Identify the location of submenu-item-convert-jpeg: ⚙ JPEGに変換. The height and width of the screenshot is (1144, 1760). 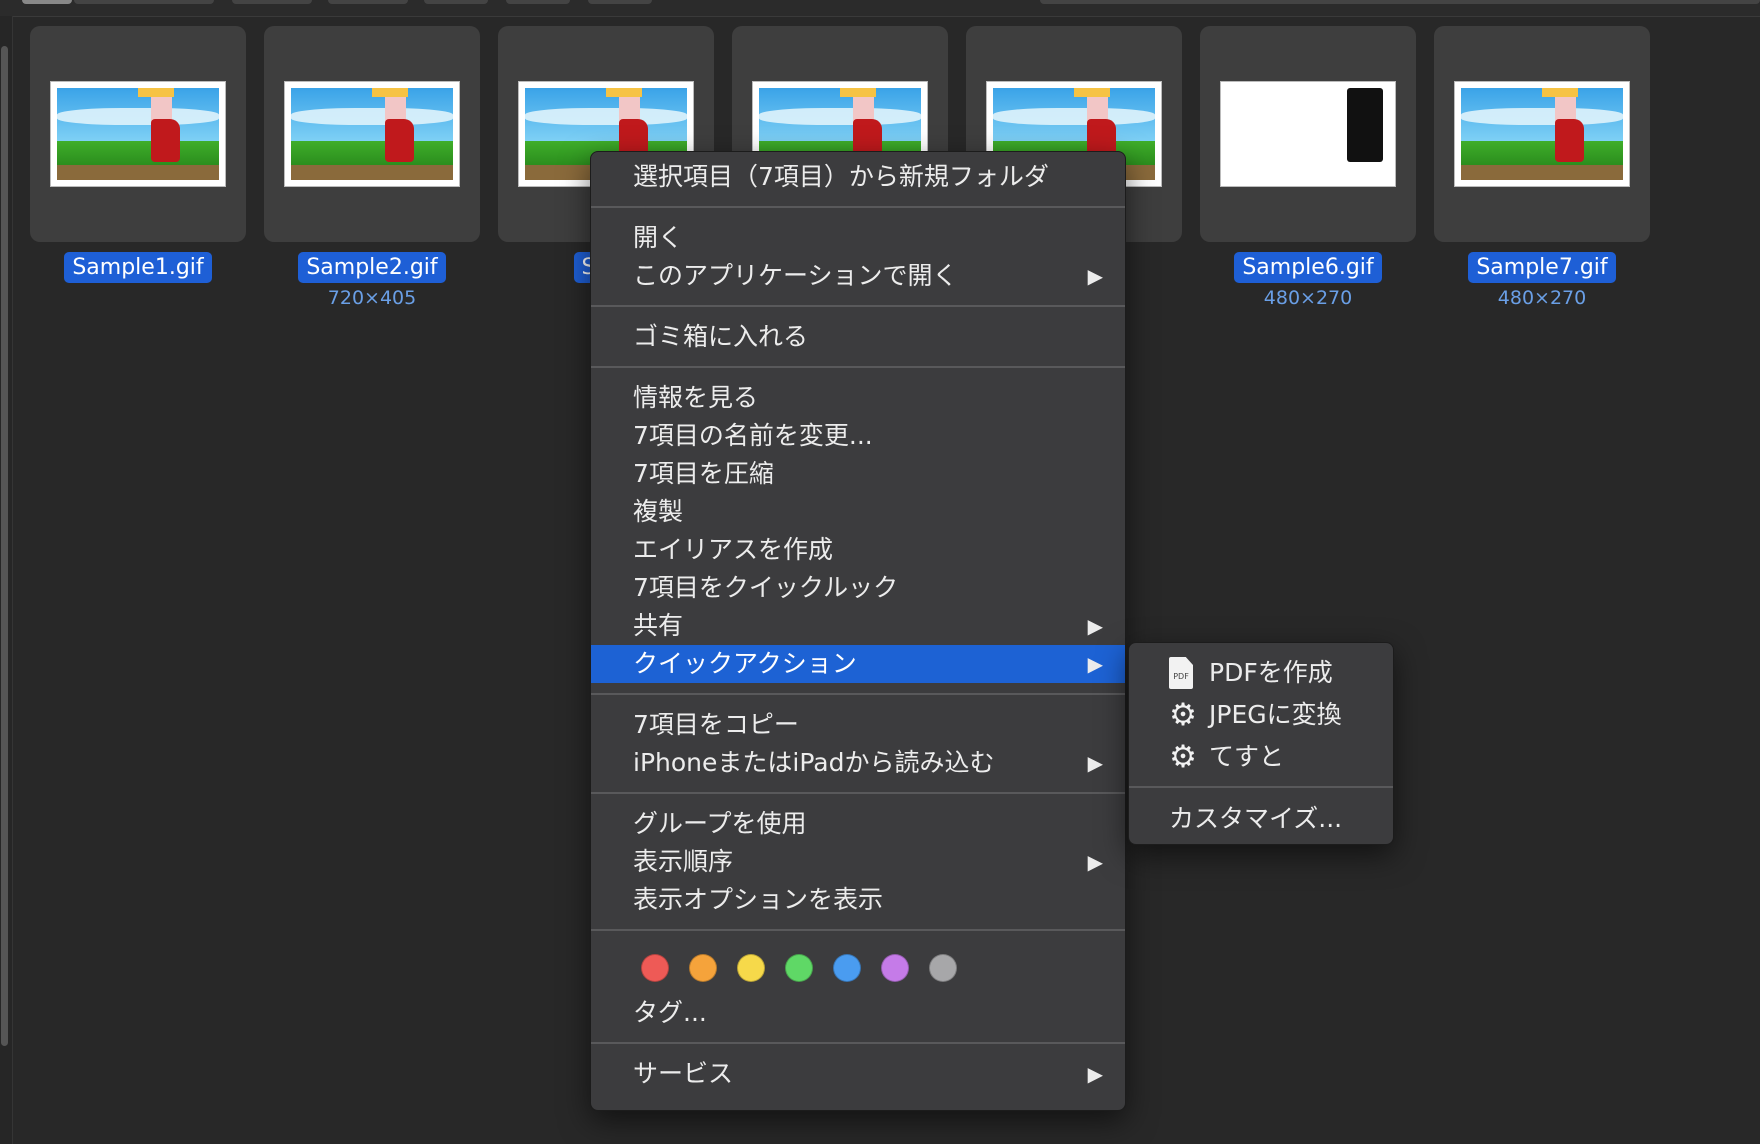
(1261, 715).